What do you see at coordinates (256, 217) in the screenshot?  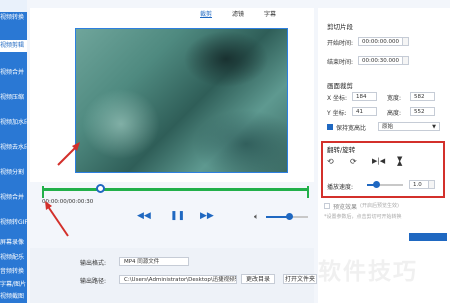 I see `volume-icon: 🔈︎` at bounding box center [256, 217].